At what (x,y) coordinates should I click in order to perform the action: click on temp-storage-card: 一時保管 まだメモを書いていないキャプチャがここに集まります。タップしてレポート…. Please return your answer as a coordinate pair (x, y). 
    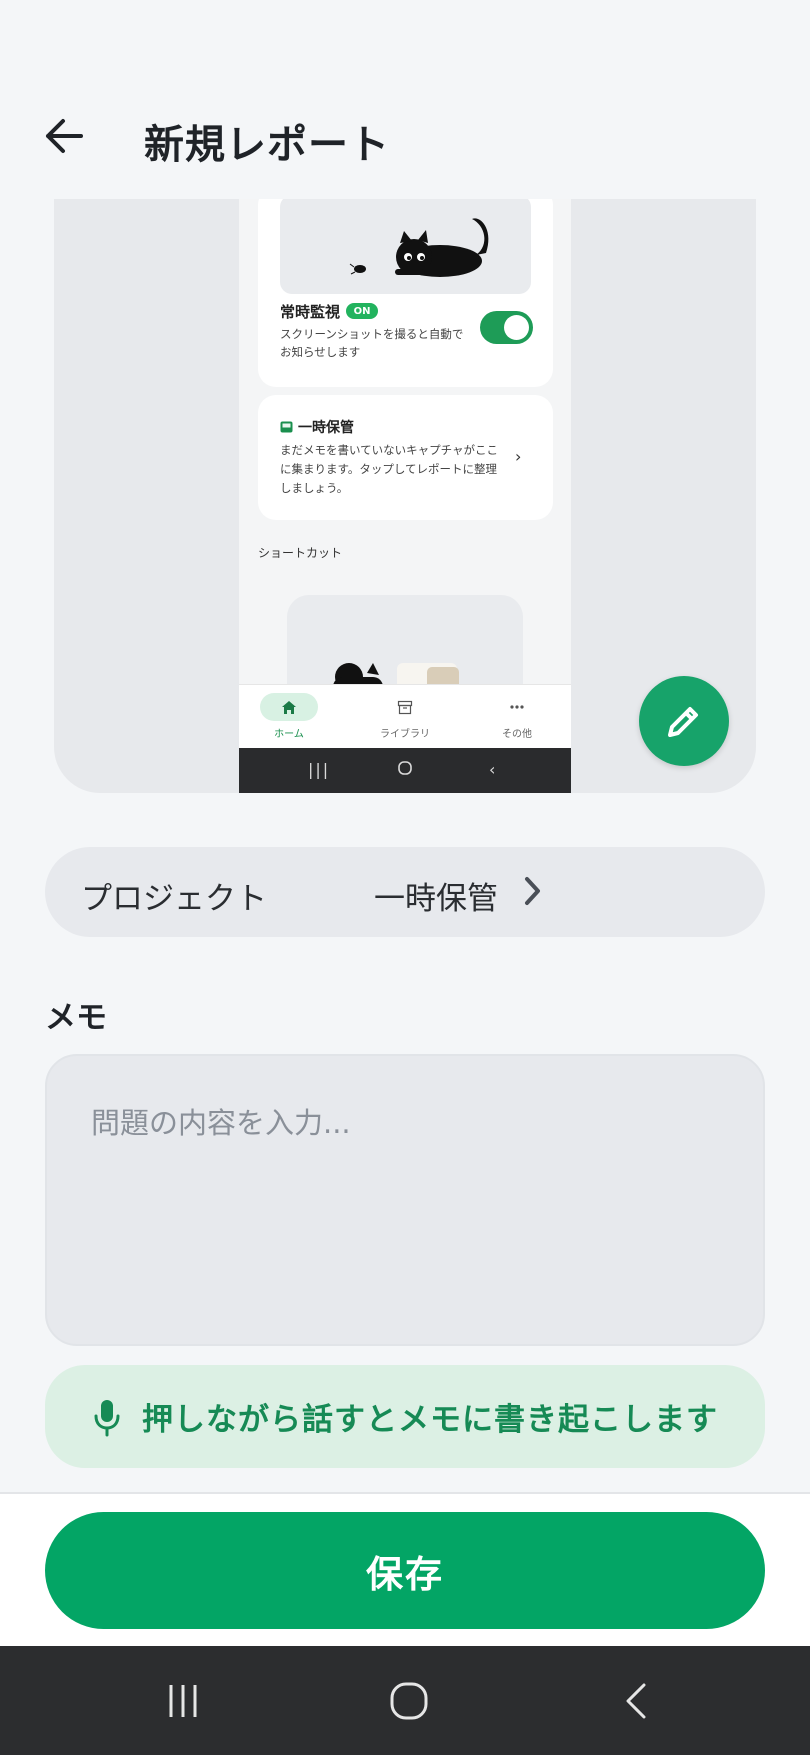
    Looking at the image, I should click on (405, 457).